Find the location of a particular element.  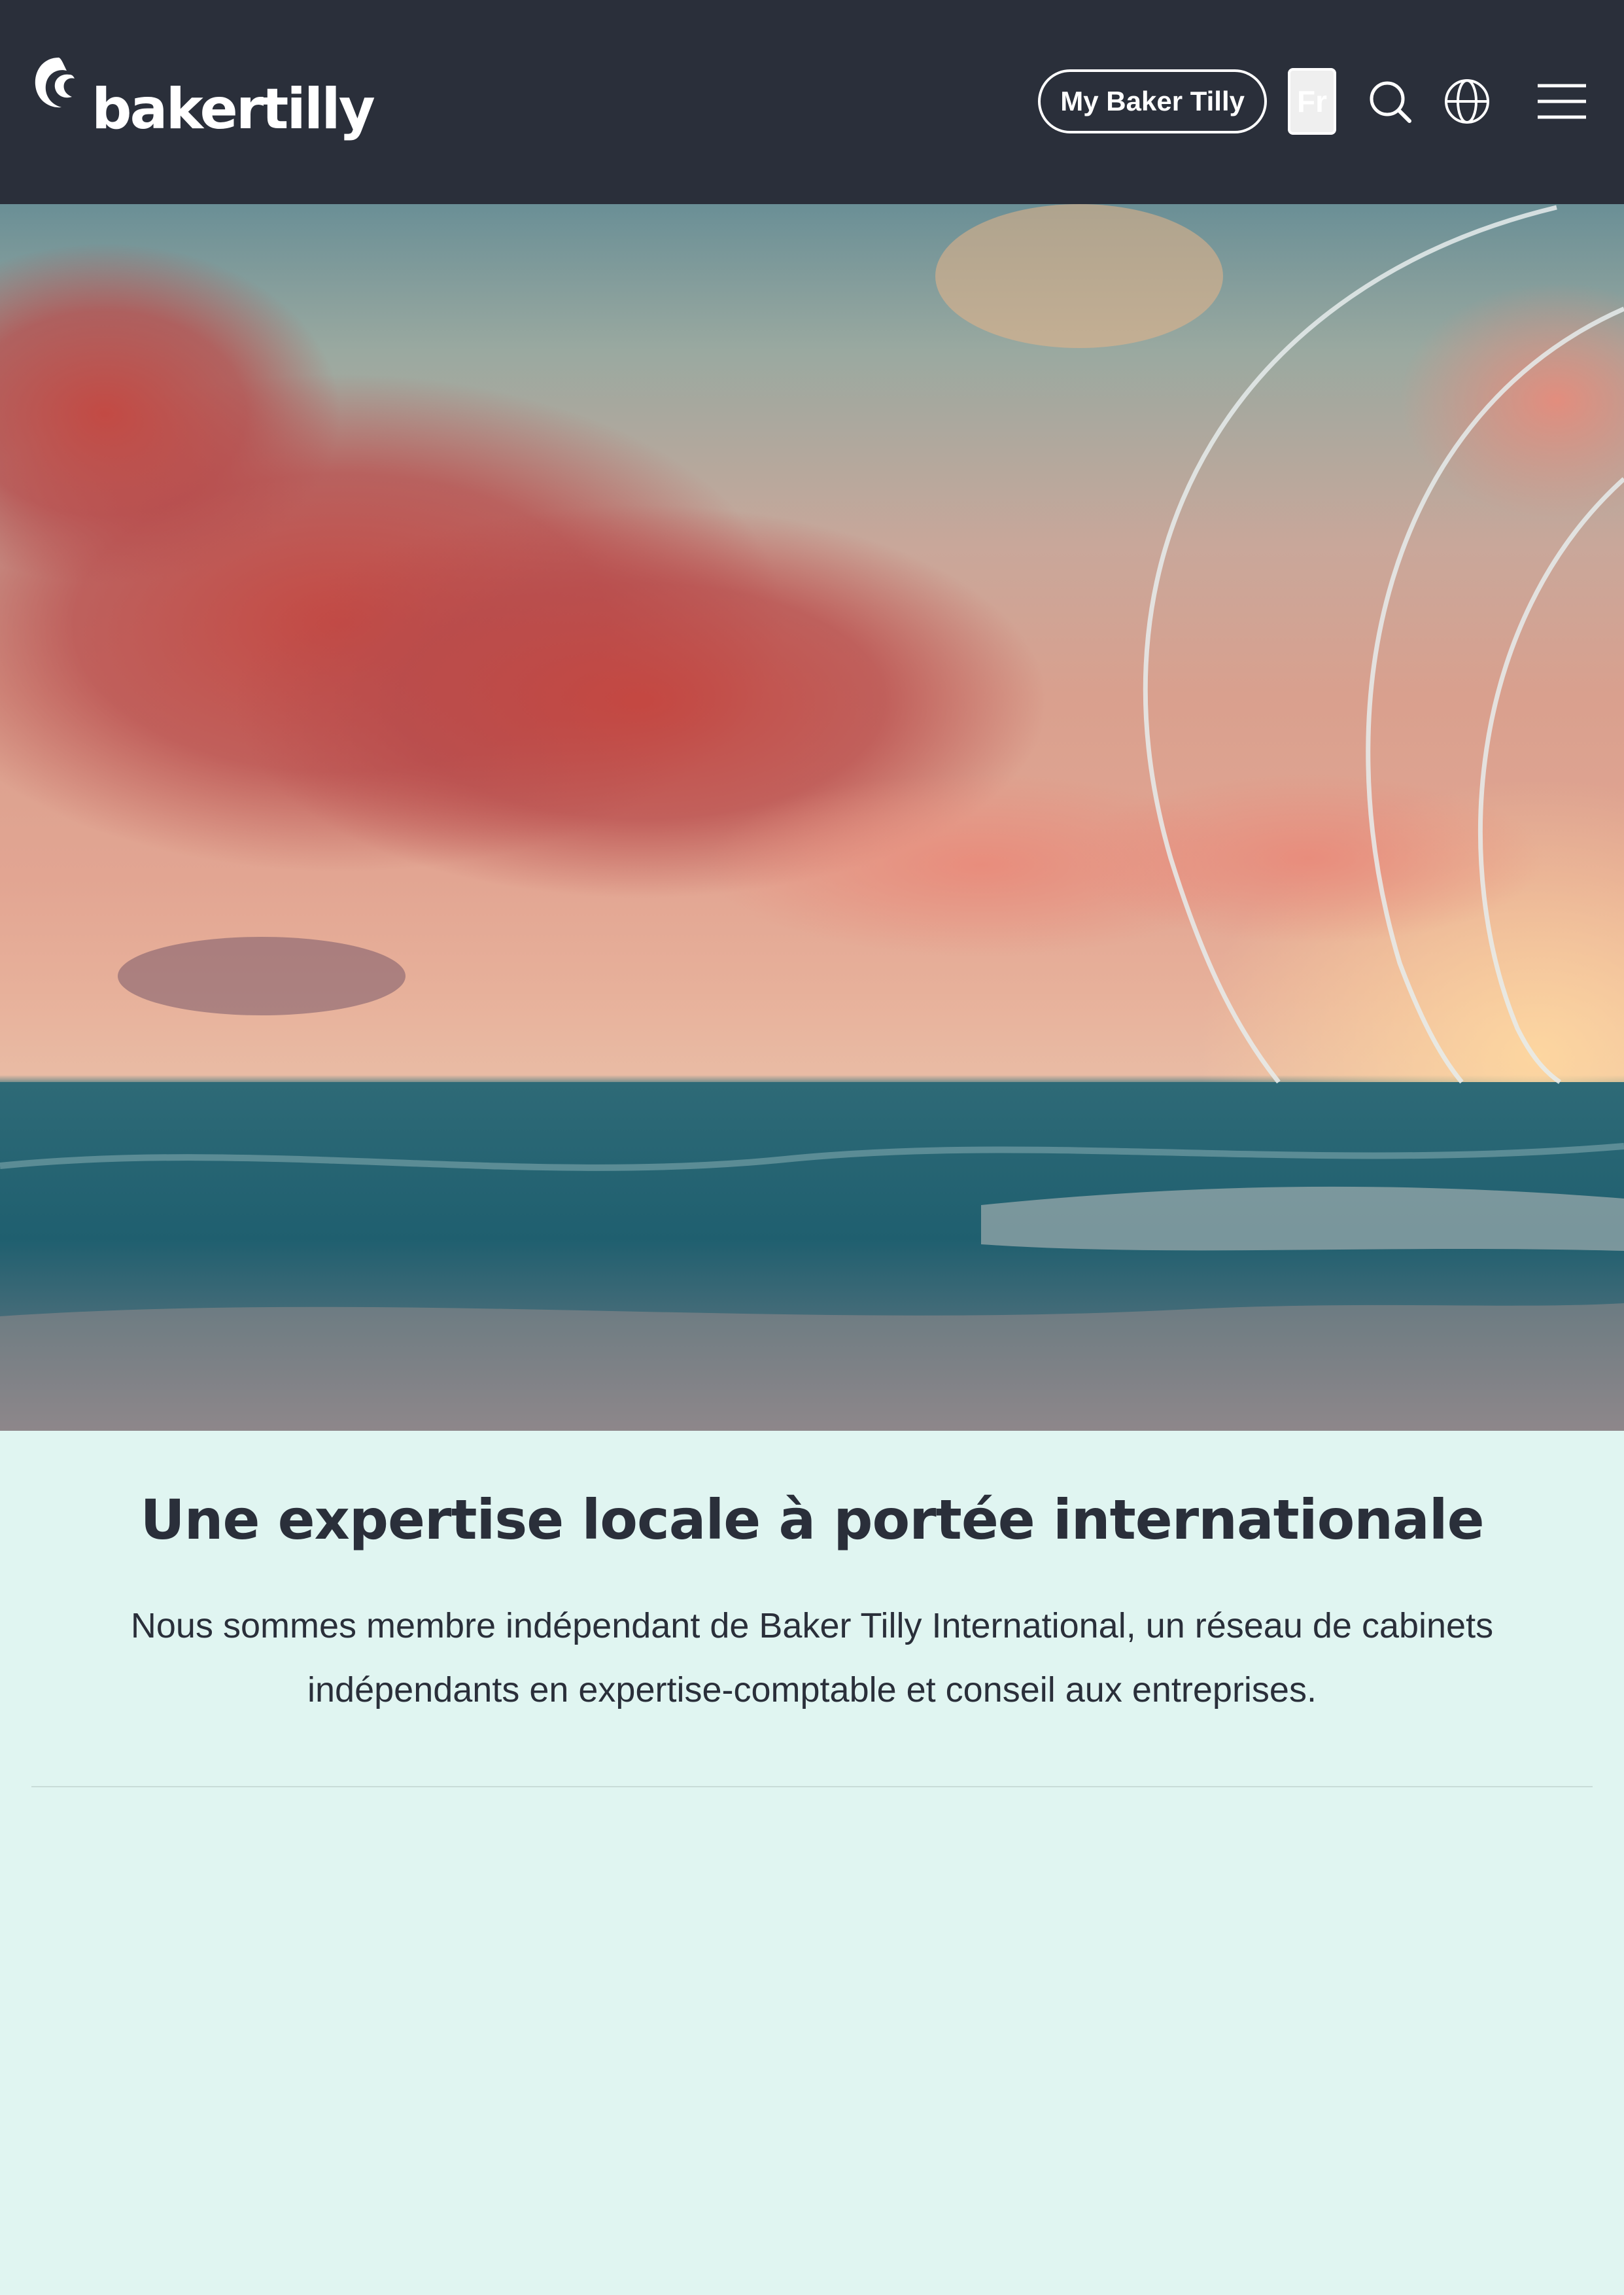

hamburger-menu-icon is located at coordinates (1562, 101).